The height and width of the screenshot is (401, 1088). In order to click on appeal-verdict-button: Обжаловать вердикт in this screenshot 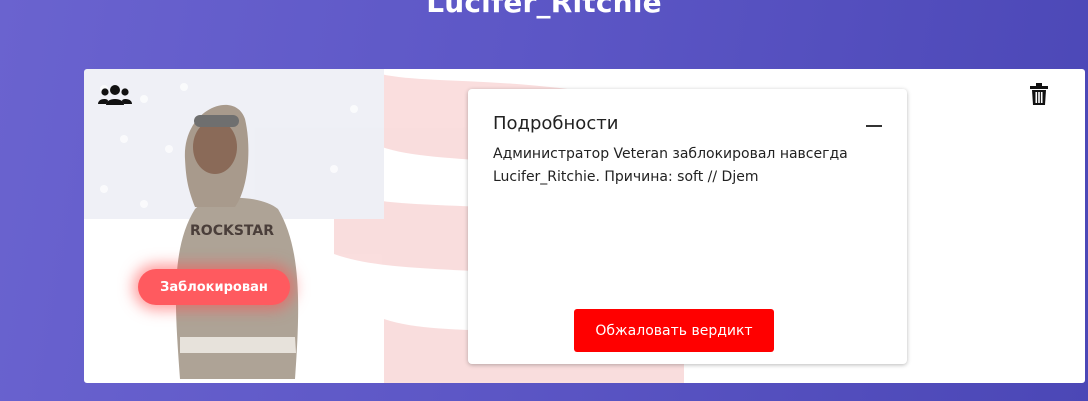, I will do `click(674, 330)`.